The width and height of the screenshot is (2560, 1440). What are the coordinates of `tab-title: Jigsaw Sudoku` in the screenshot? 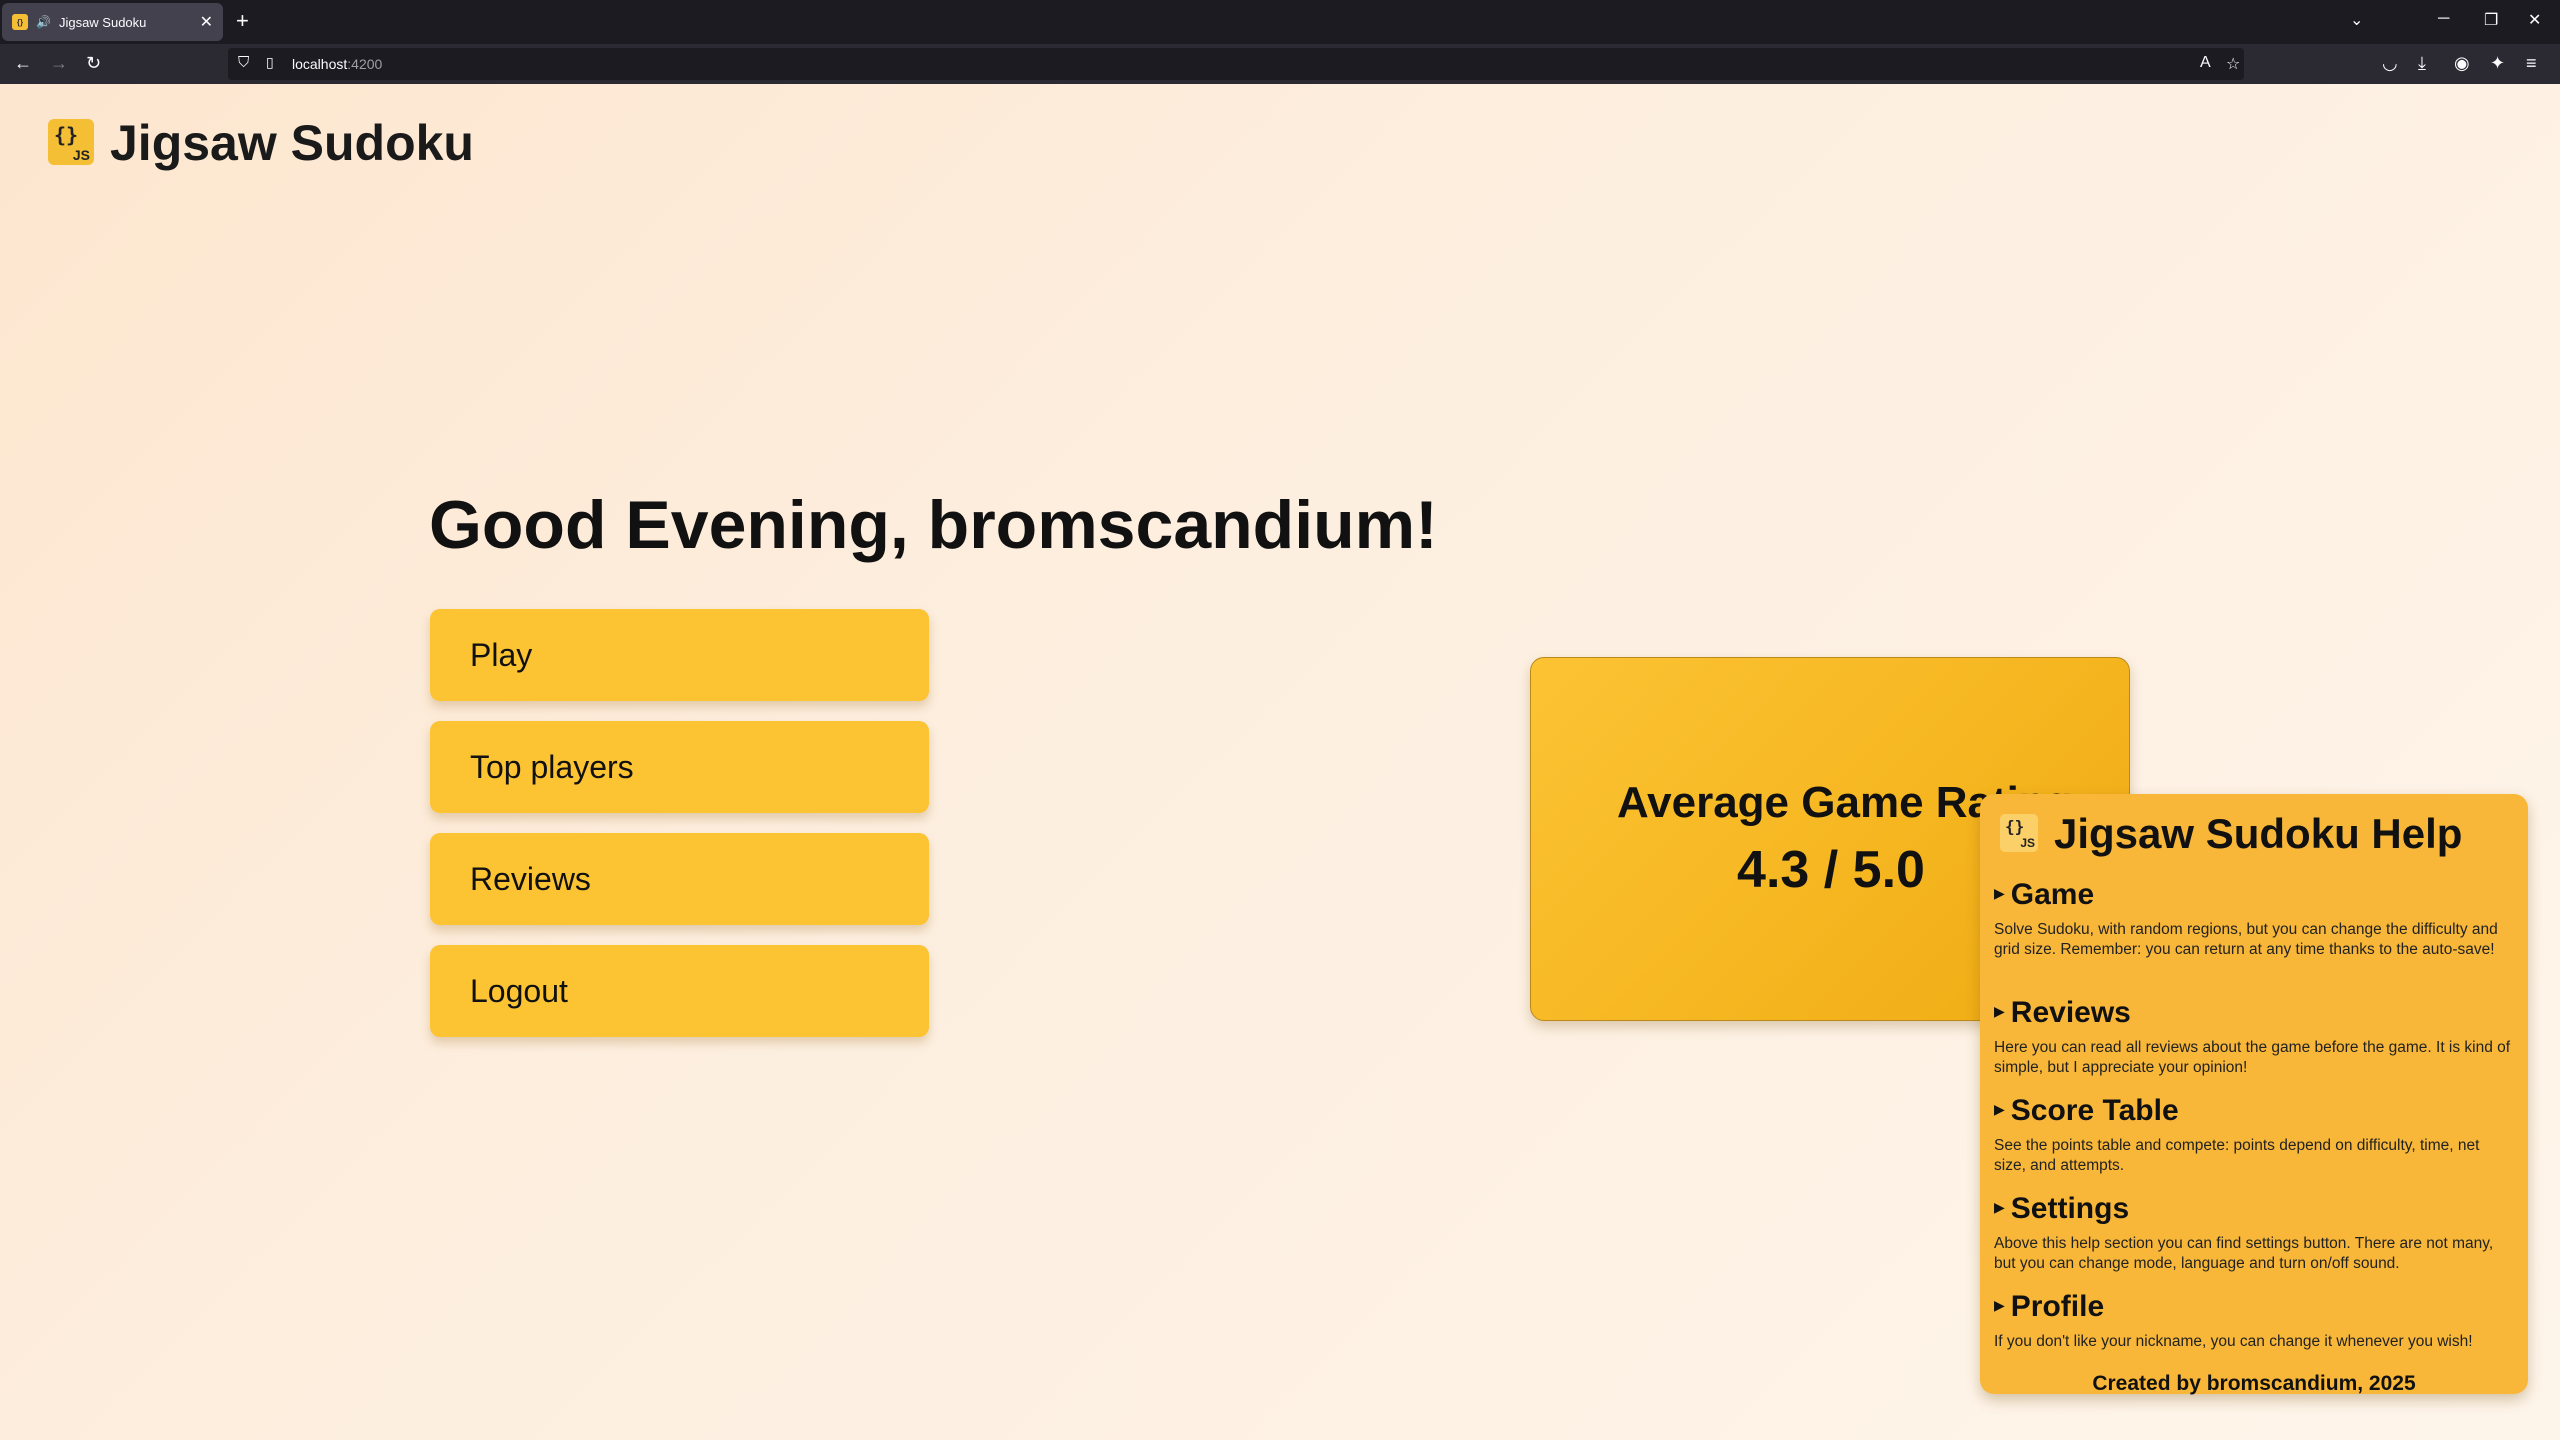 It's located at (102, 22).